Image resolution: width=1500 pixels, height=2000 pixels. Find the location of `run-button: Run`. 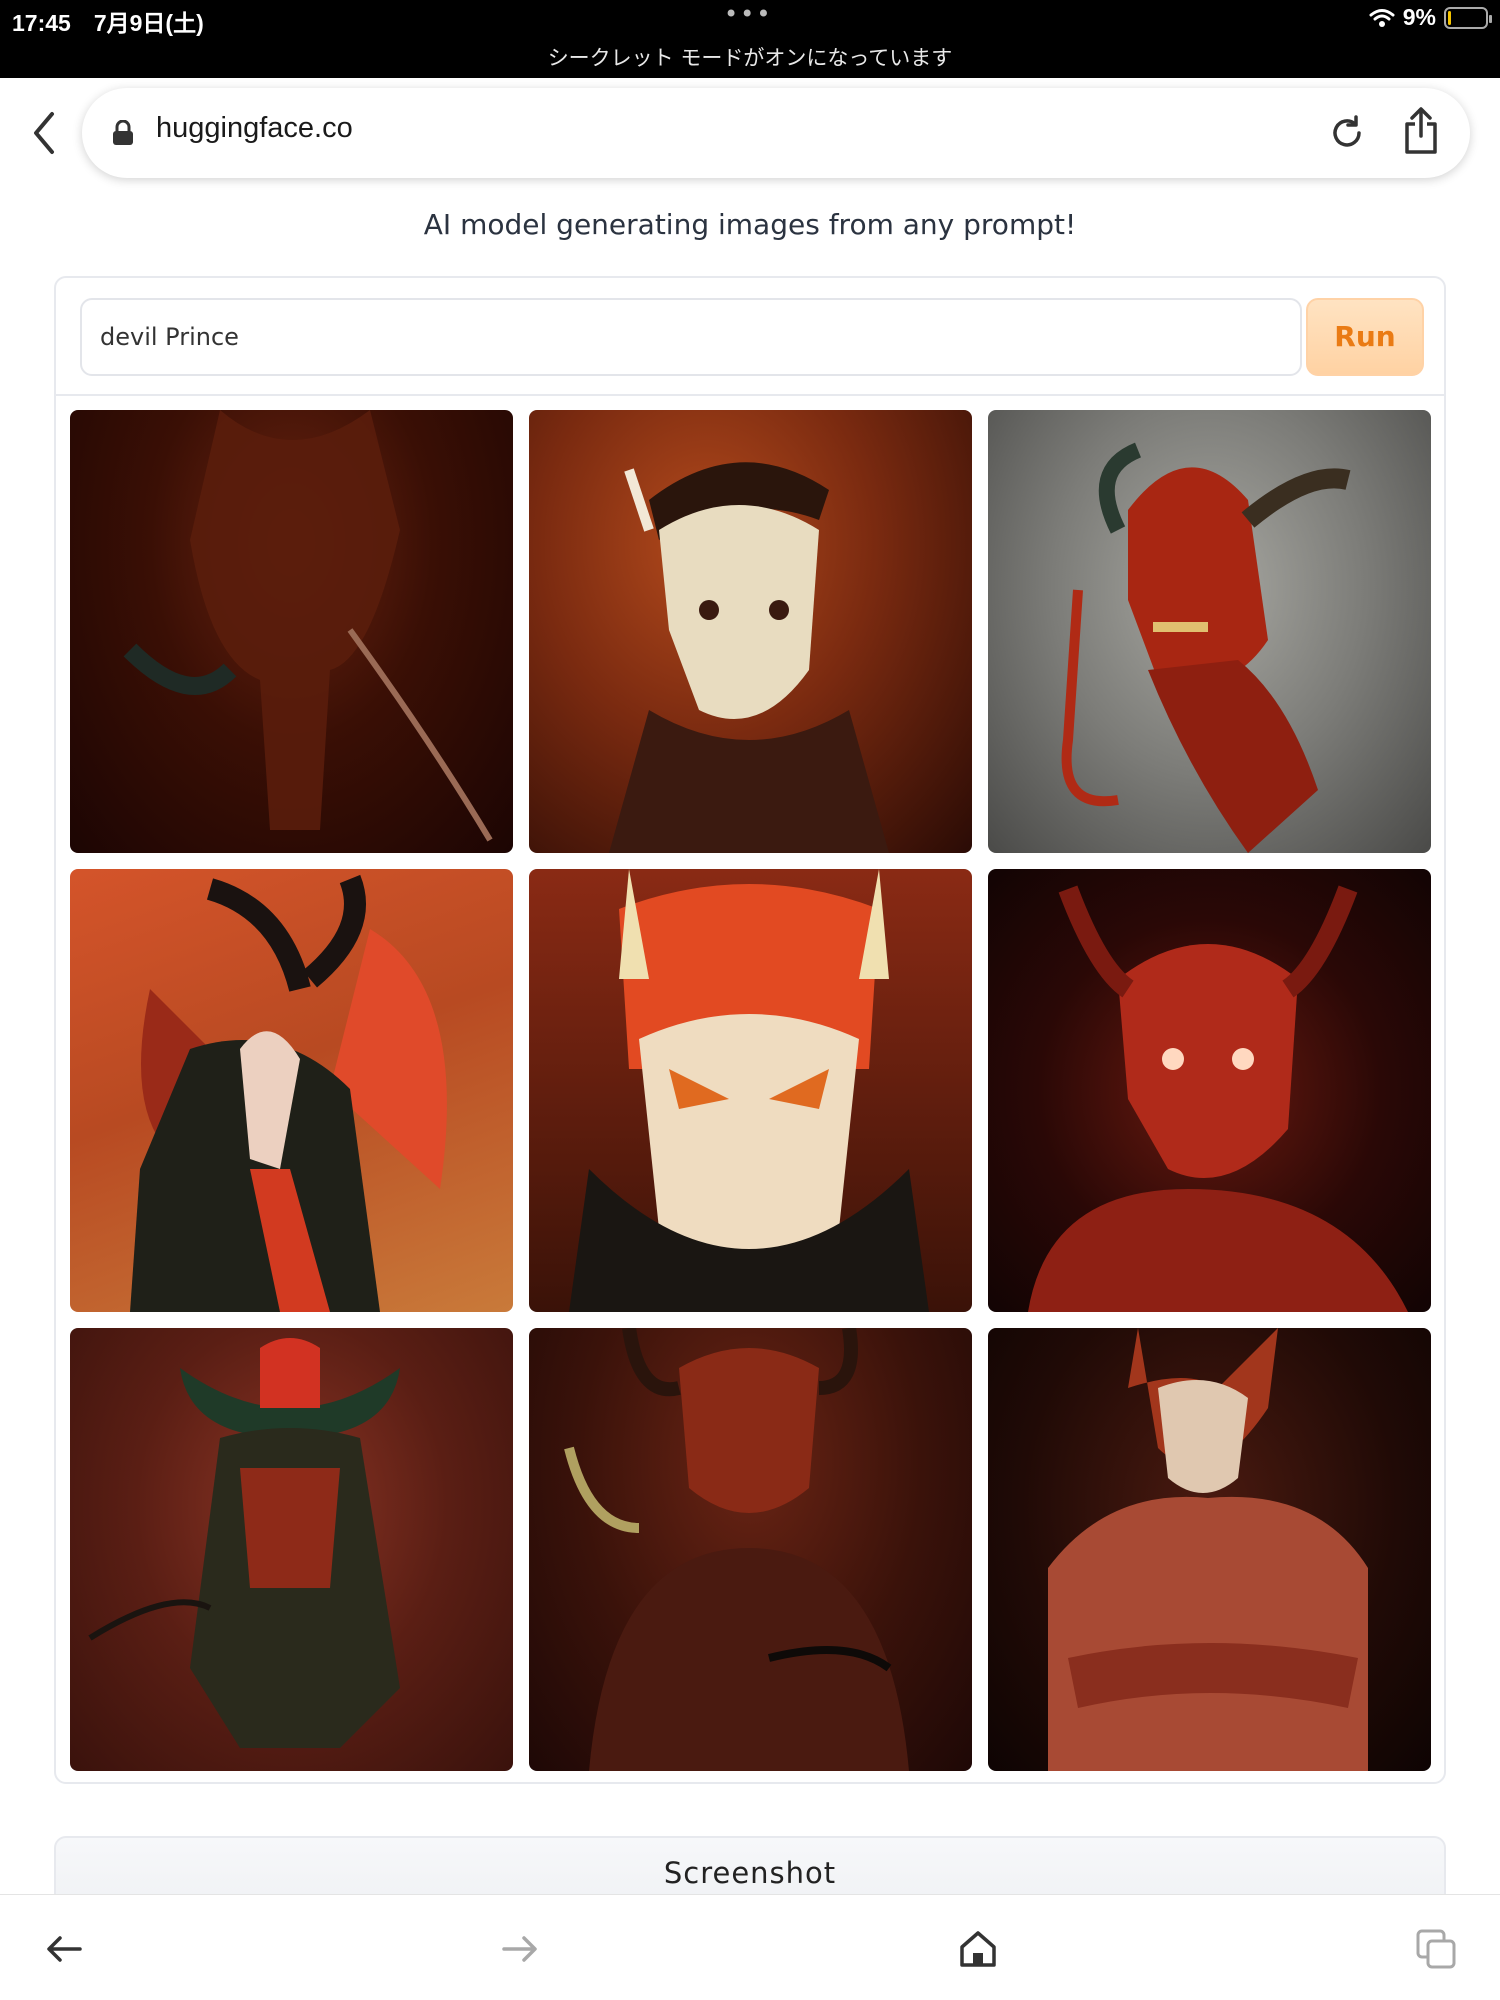

run-button: Run is located at coordinates (1365, 337).